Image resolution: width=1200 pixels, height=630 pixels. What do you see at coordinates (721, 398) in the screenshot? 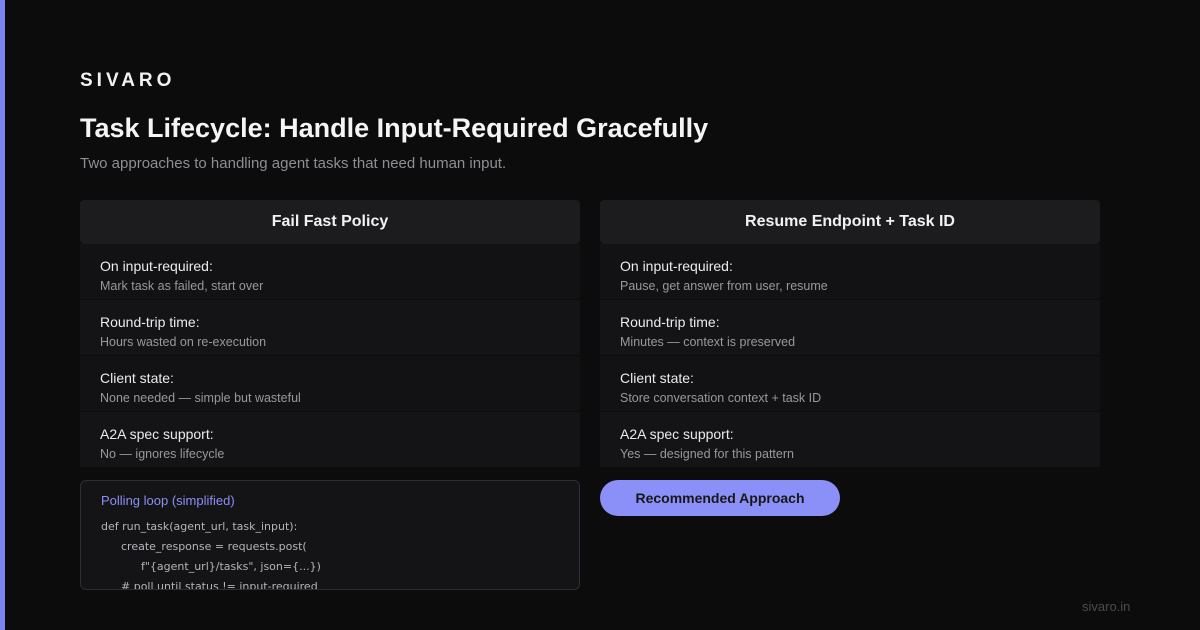
I see `row-value: Store conversation context + task ID` at bounding box center [721, 398].